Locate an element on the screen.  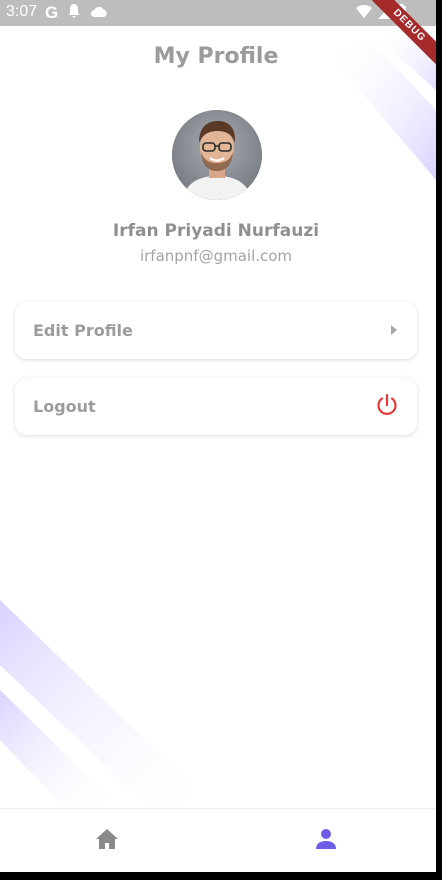
home-icon is located at coordinates (107, 841).